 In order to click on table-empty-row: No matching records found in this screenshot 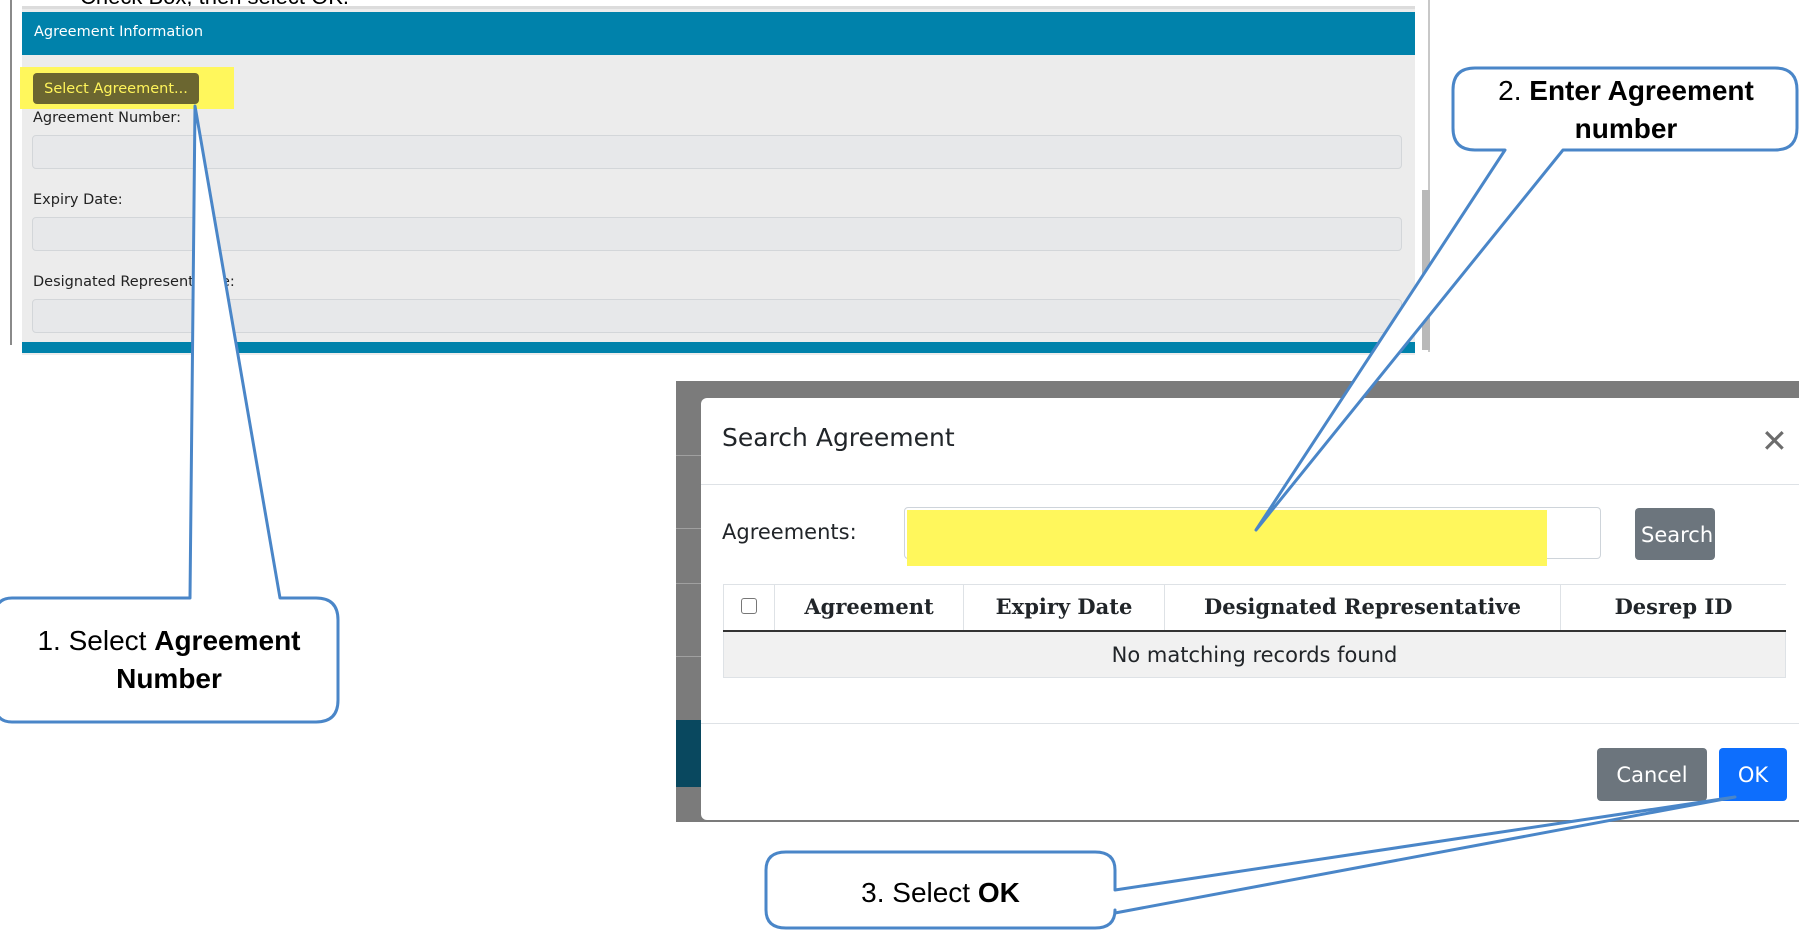, I will do `click(1254, 655)`.